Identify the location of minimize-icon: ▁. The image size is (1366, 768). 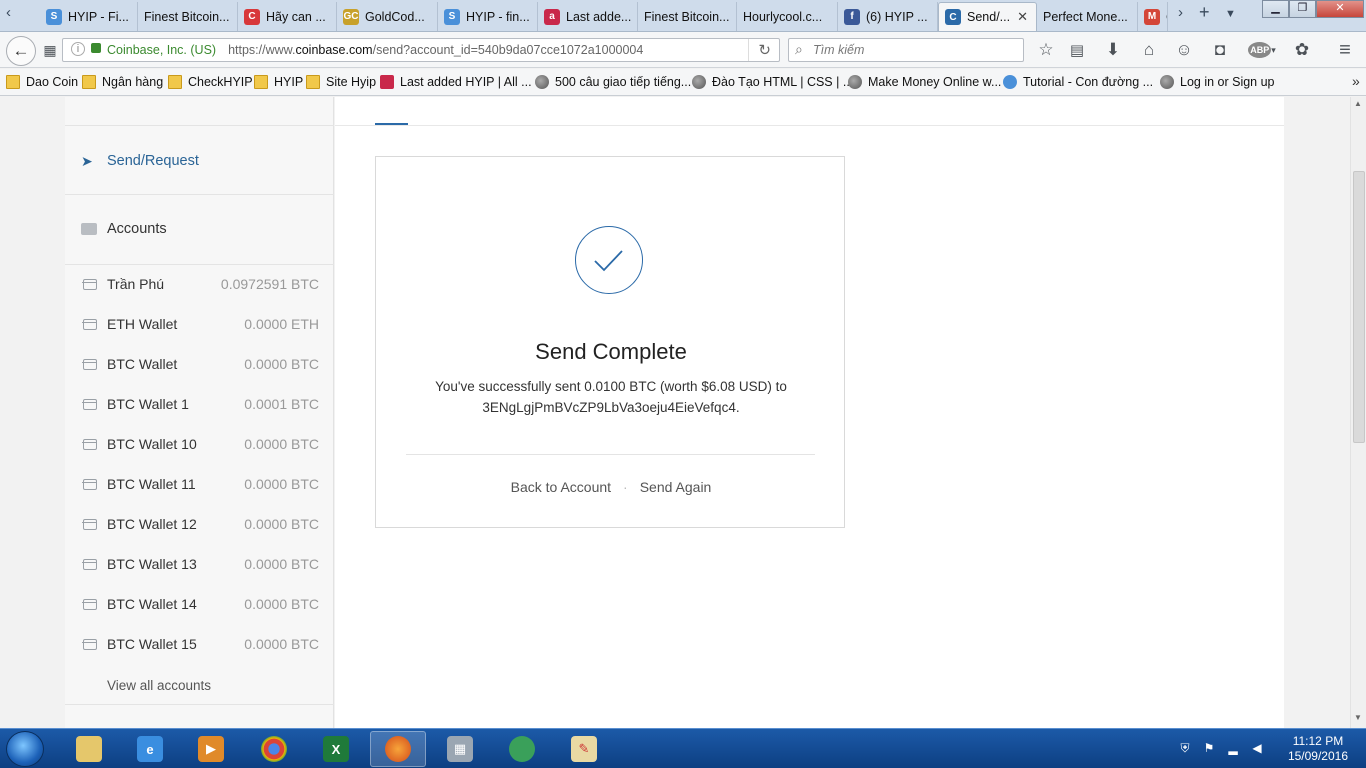
(1275, 9).